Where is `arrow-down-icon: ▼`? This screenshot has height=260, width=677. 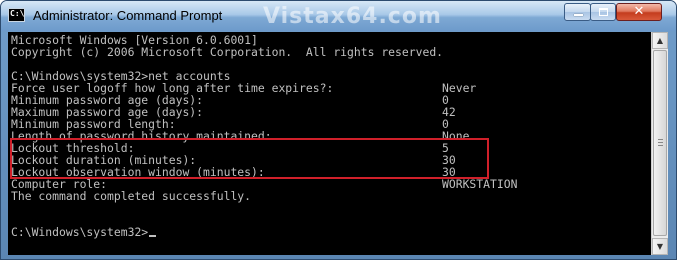 arrow-down-icon: ▼ is located at coordinates (660, 246).